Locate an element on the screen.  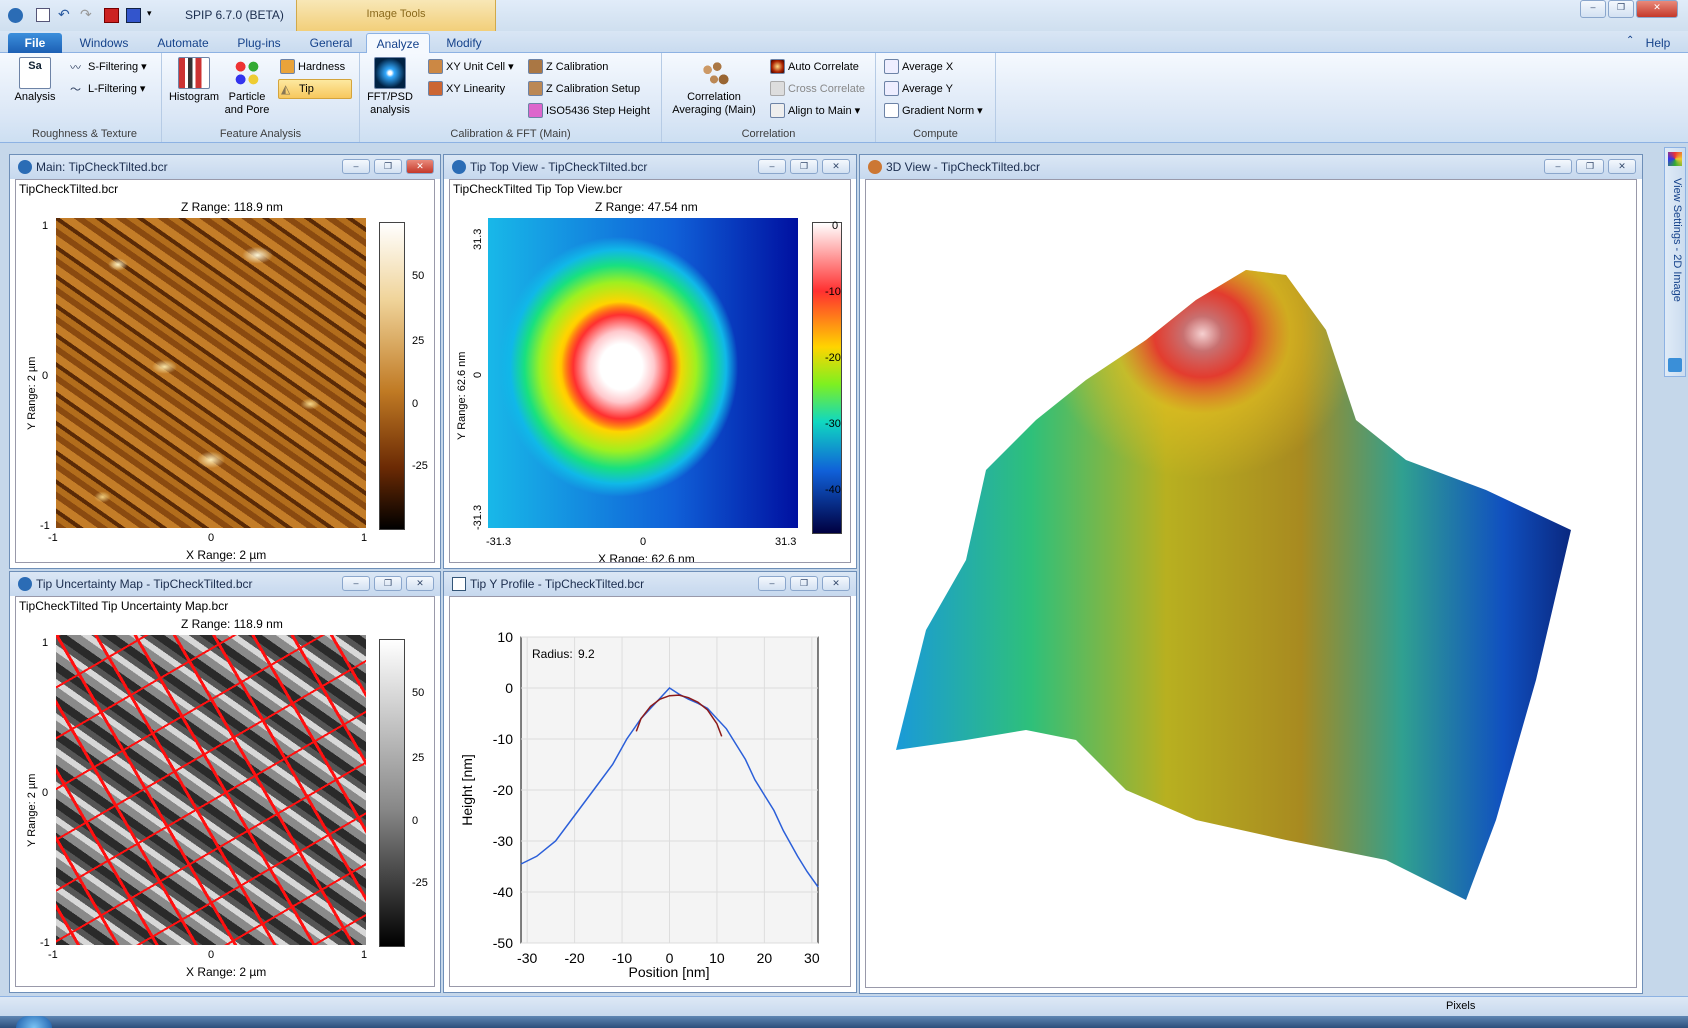
app-icon is located at coordinates (15, 15).